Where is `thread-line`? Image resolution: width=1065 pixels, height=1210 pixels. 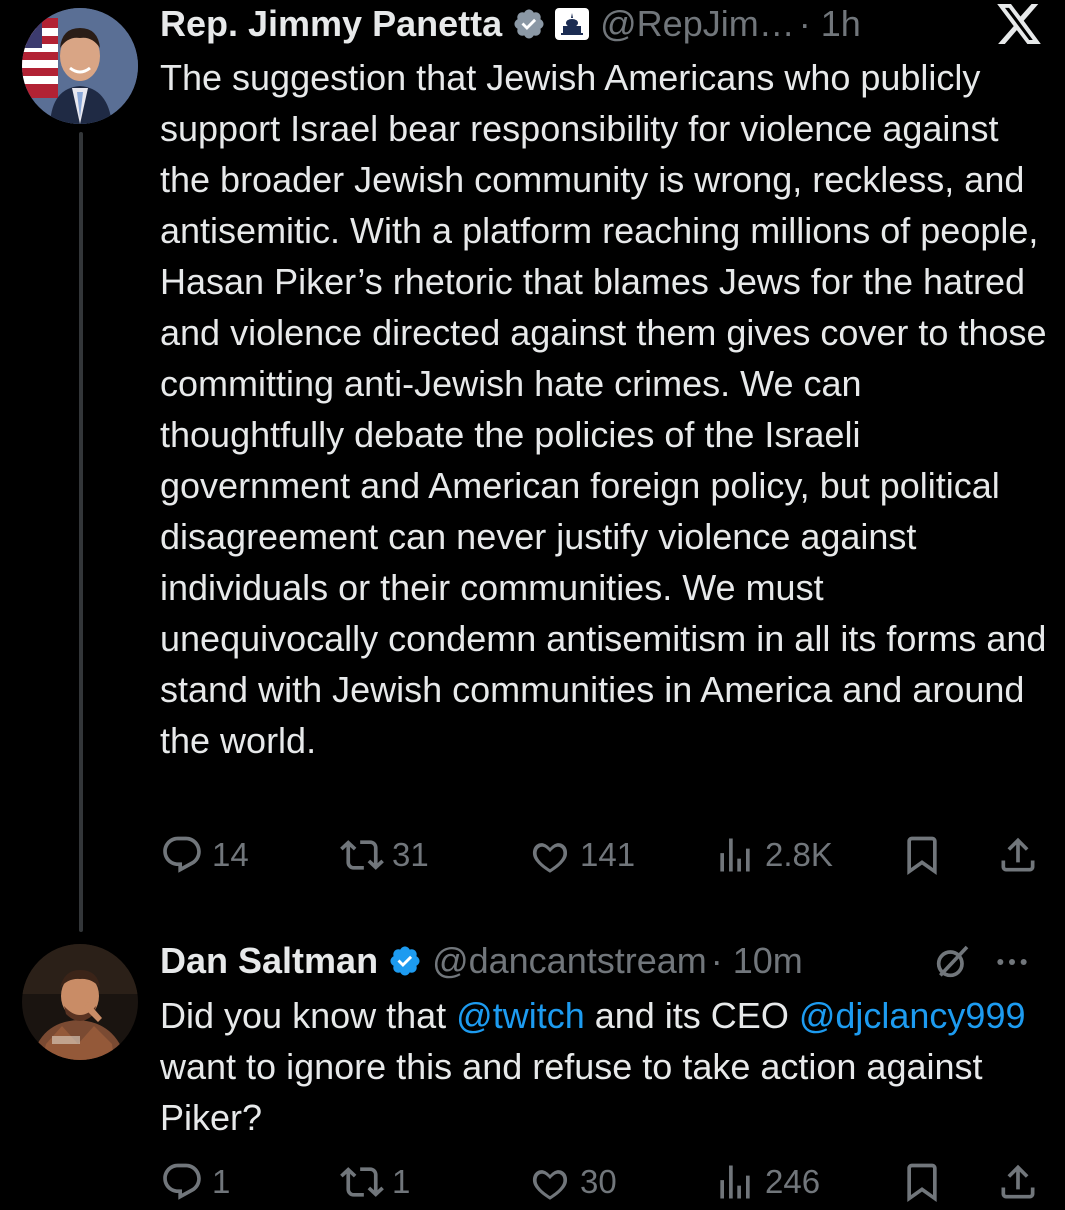
thread-line is located at coordinates (81, 532).